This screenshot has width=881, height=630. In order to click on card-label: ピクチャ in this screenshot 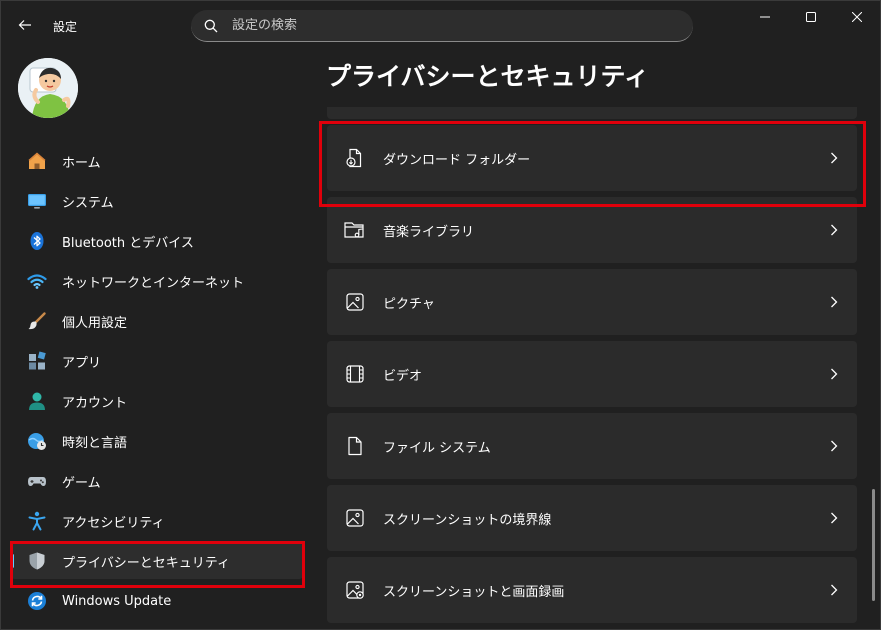, I will do `click(409, 304)`.